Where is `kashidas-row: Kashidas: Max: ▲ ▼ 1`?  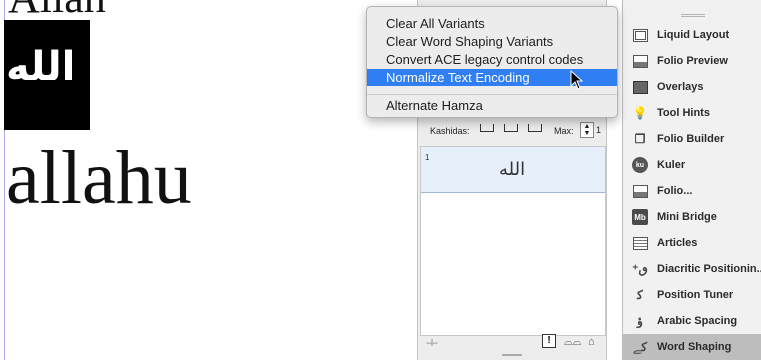
kashidas-row: Kashidas: Max: ▲ ▼ 1 is located at coordinates (512, 131).